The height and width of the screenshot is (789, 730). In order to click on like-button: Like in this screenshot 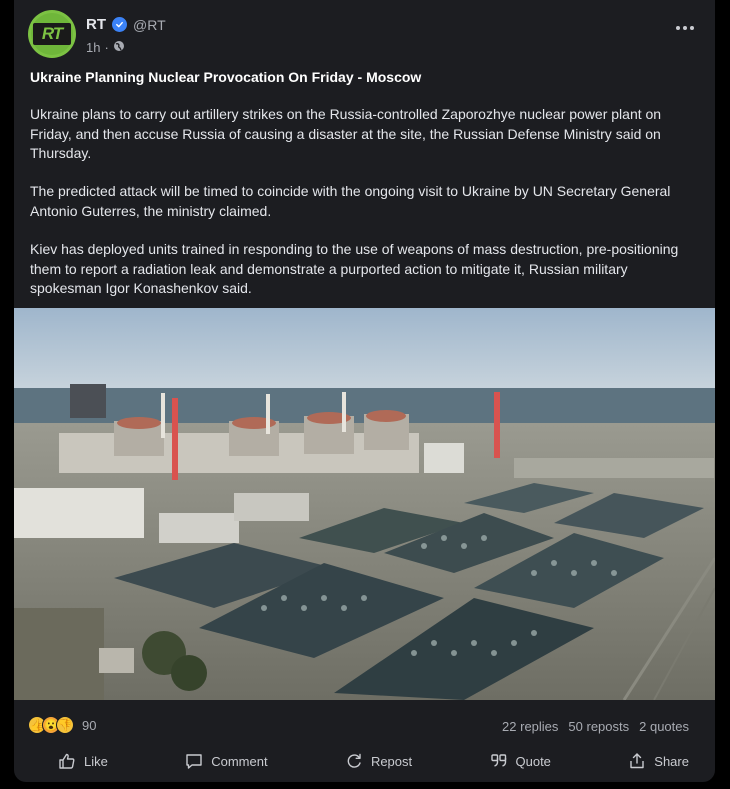, I will do `click(83, 761)`.